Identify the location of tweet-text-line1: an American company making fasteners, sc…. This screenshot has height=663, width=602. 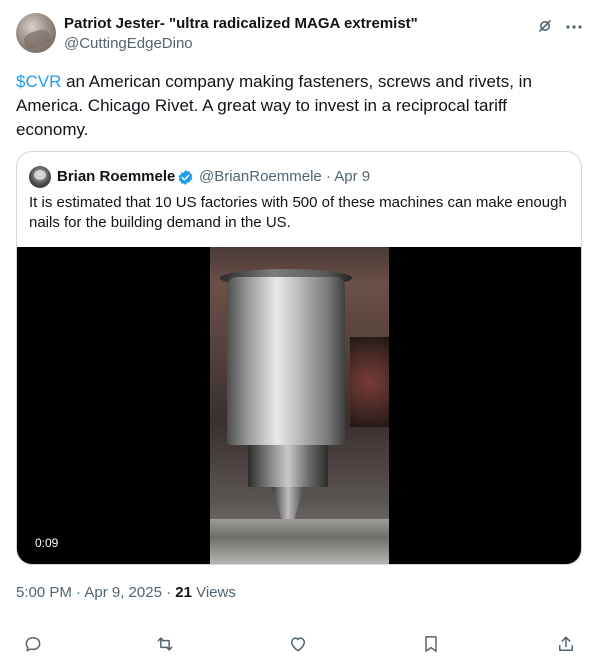
(296, 81).